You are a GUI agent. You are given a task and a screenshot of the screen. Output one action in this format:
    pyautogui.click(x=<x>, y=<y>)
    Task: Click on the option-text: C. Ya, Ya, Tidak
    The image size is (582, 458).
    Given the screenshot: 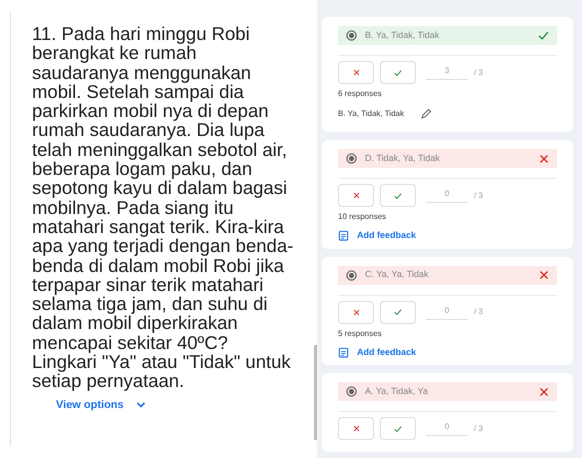 What is the action you would take?
    pyautogui.click(x=397, y=275)
    